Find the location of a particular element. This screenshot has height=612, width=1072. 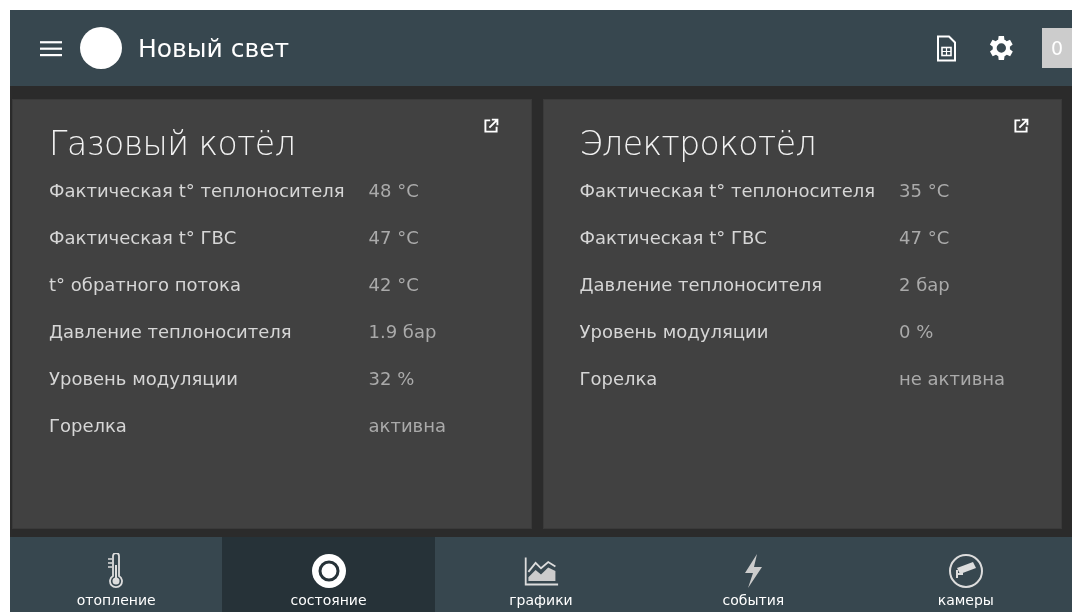

parameter-value: 0 % is located at coordinates (916, 332).